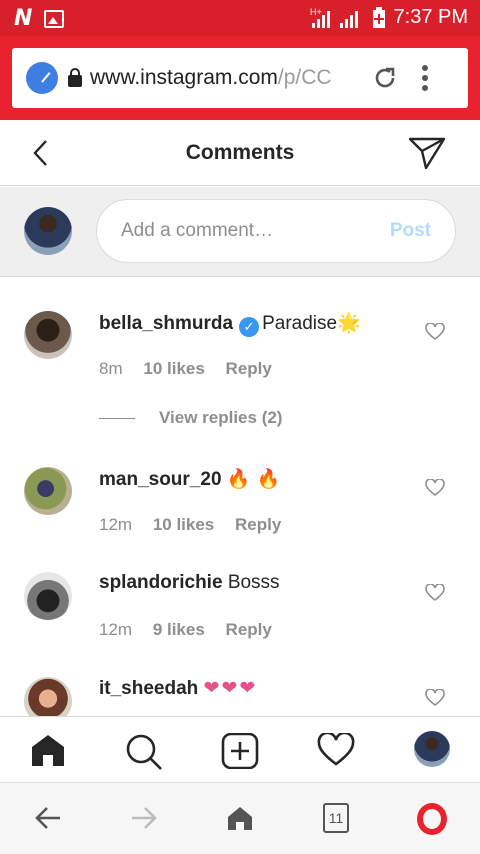 Image resolution: width=480 pixels, height=854 pixels. Describe the element at coordinates (385, 78) in the screenshot. I see `reload-icon` at that location.